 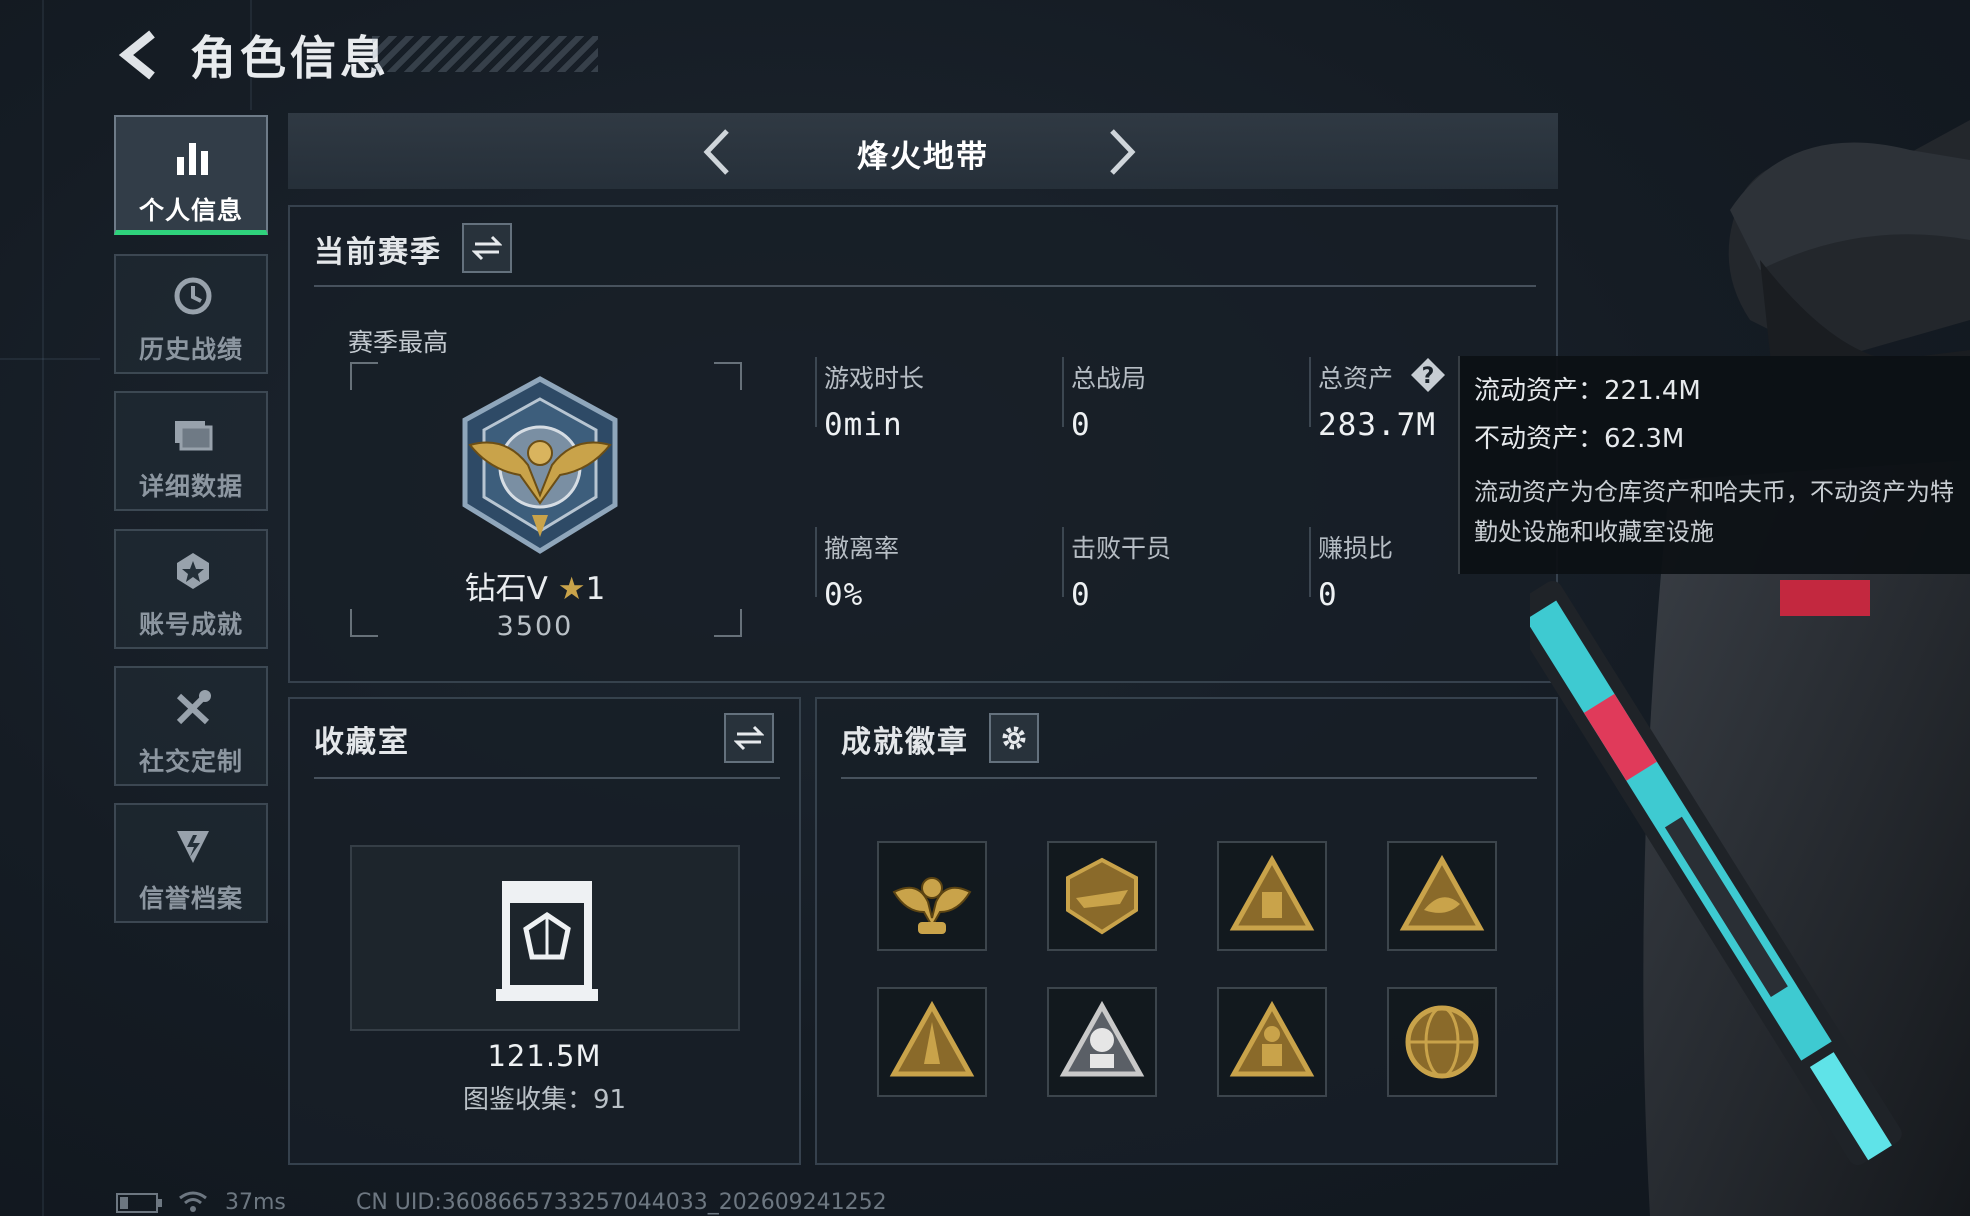 I want to click on tooltip-description: 流动资产为仓库资产和哈夫币，不动资产为特勤处设施和收藏室设施, so click(x=1714, y=512).